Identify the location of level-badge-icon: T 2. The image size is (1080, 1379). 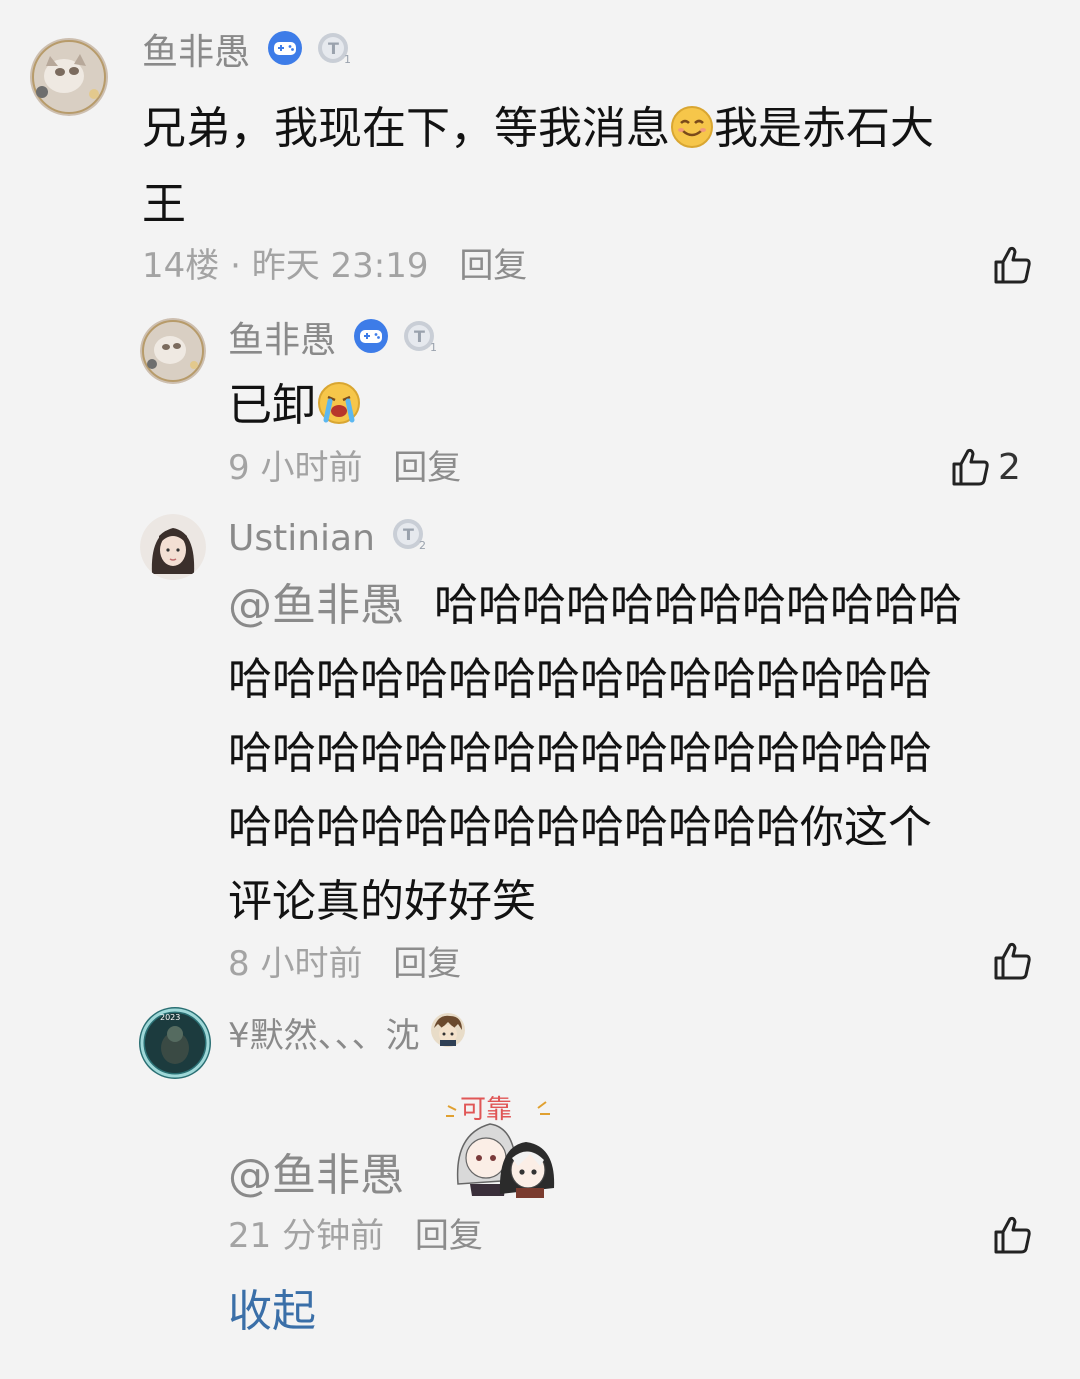
(412, 540).